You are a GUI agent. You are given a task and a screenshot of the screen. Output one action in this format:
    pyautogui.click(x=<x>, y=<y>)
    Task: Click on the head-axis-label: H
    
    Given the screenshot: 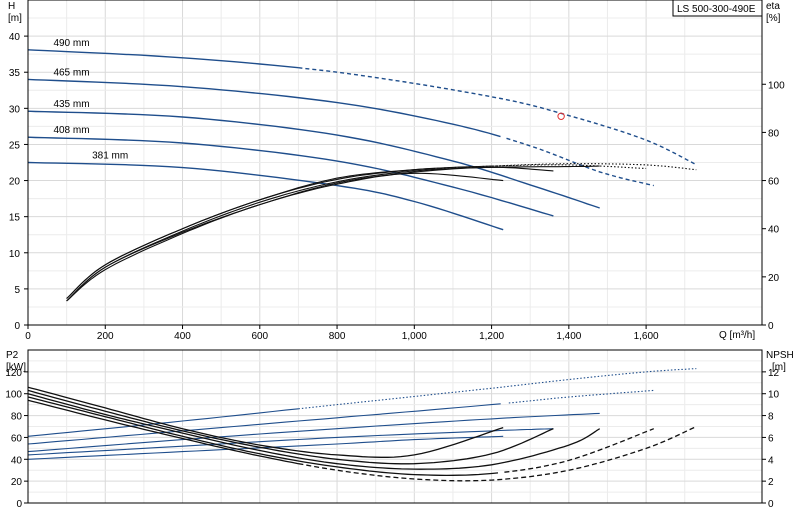 What is the action you would take?
    pyautogui.click(x=11, y=6)
    